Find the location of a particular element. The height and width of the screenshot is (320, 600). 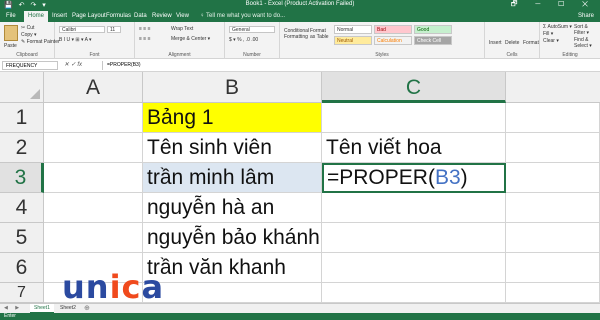

cell-d1 is located at coordinates (553, 118).